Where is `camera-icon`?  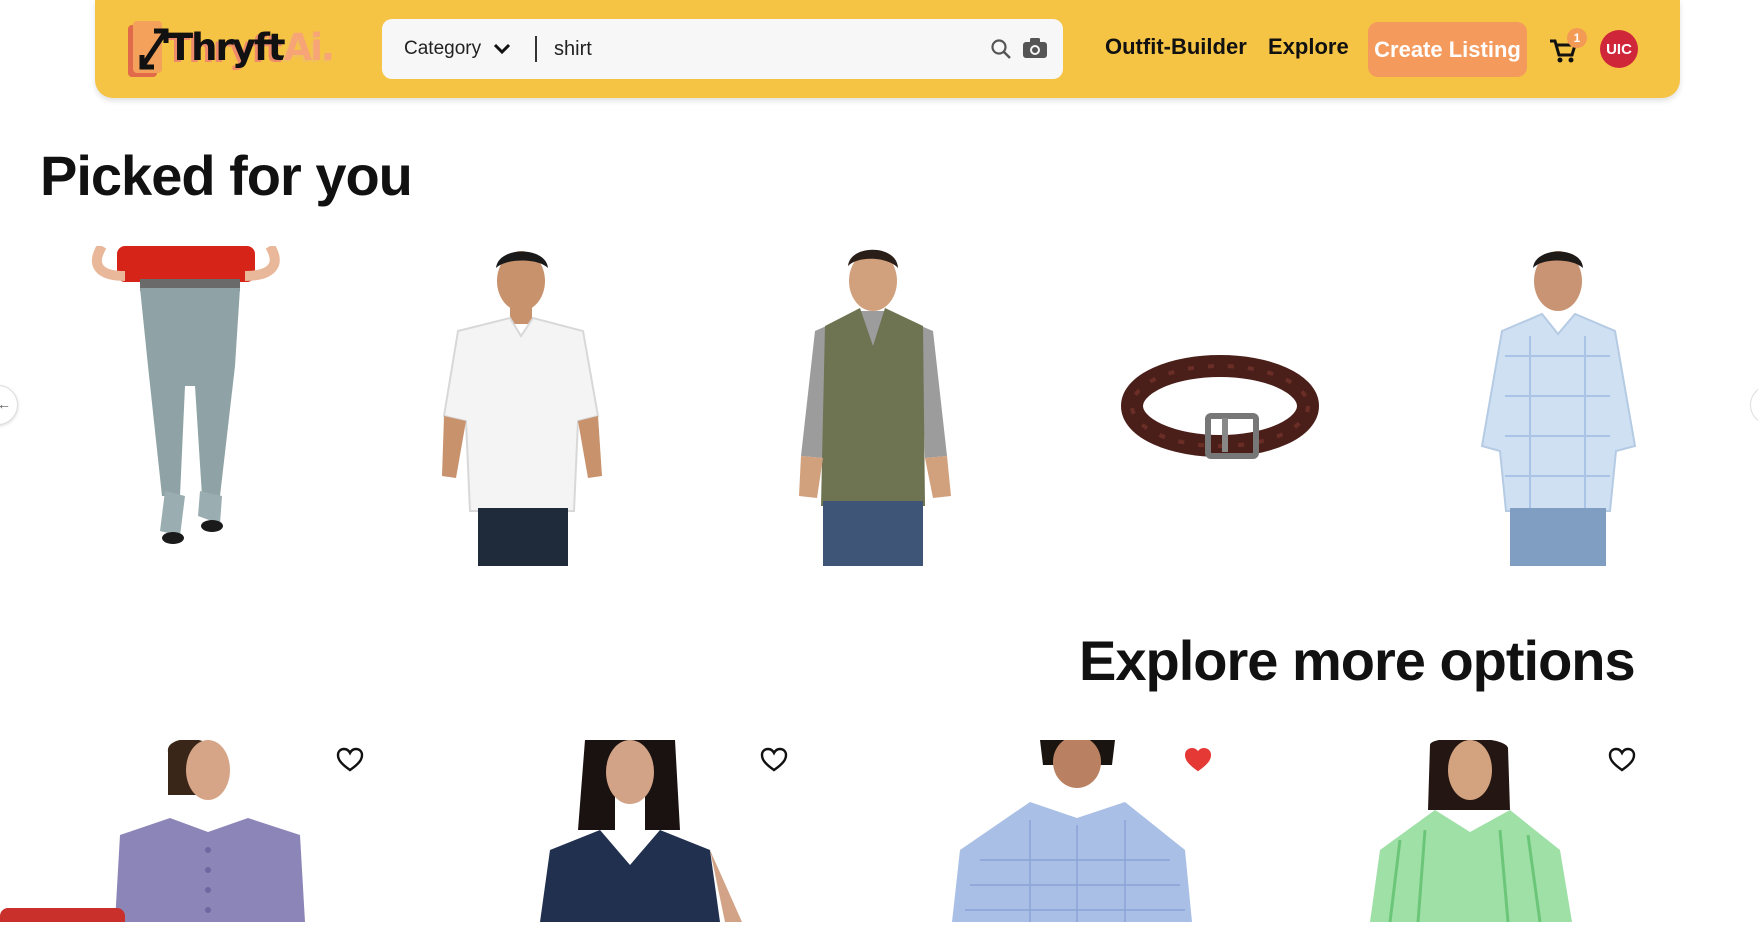 camera-icon is located at coordinates (1035, 48).